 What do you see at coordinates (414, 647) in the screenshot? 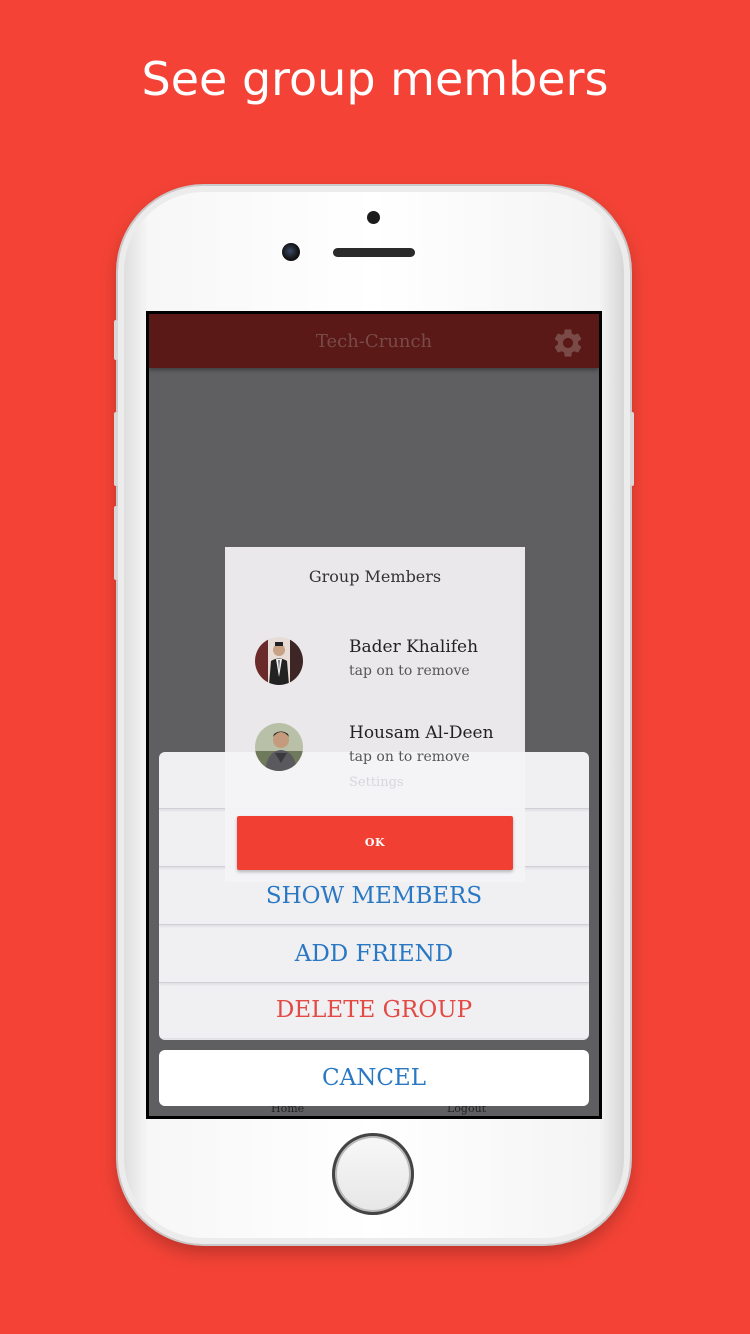
I see `member-name: Bader Khalifeh` at bounding box center [414, 647].